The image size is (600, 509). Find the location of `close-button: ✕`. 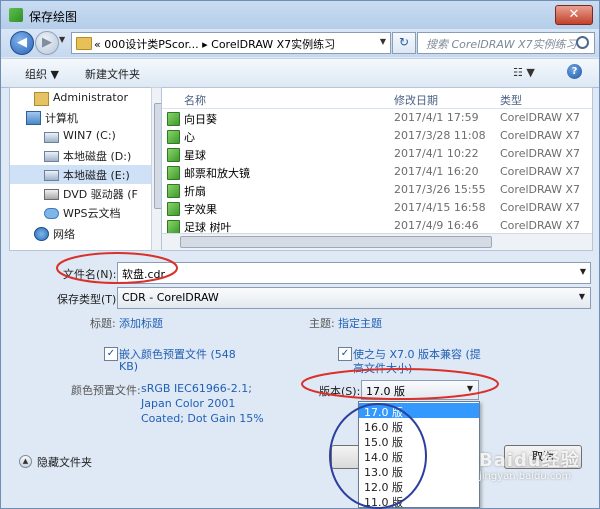

close-button: ✕ is located at coordinates (574, 15).